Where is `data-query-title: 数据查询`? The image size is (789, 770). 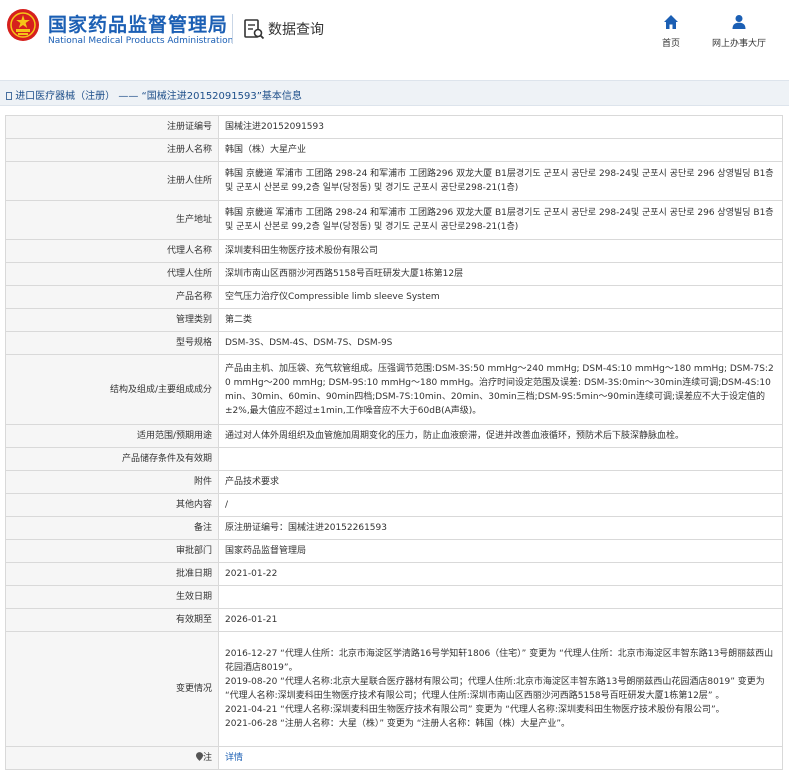 data-query-title: 数据查询 is located at coordinates (296, 30).